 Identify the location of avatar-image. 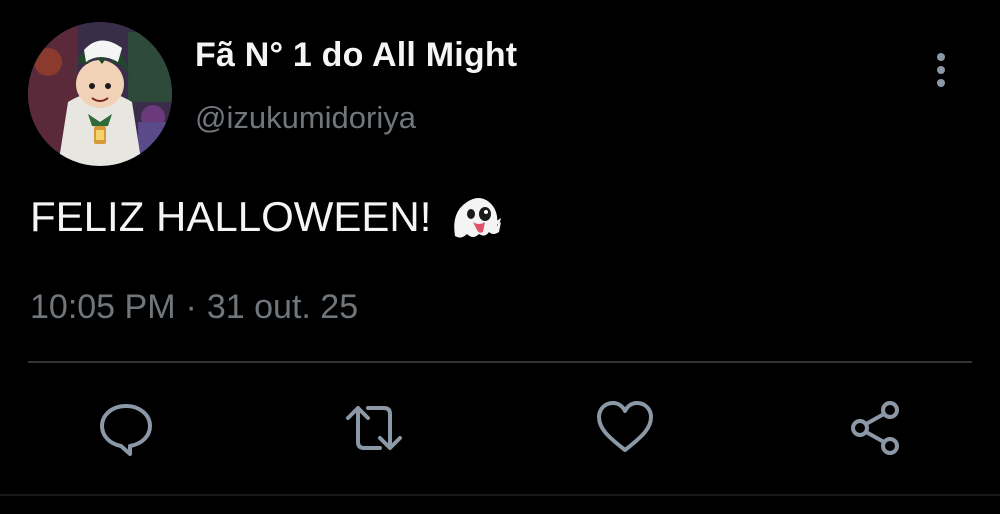
(100, 94).